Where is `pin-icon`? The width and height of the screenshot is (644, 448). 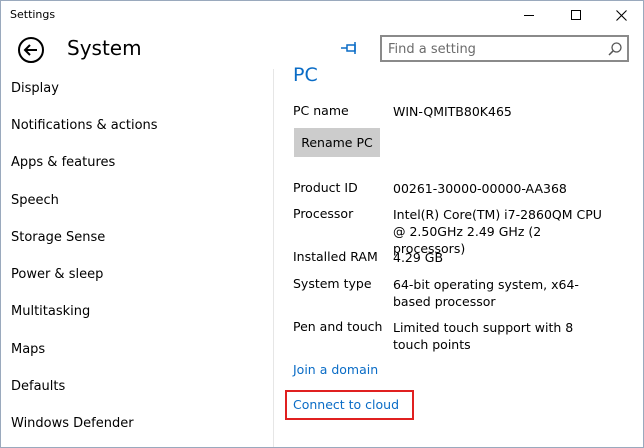 pin-icon is located at coordinates (348, 48).